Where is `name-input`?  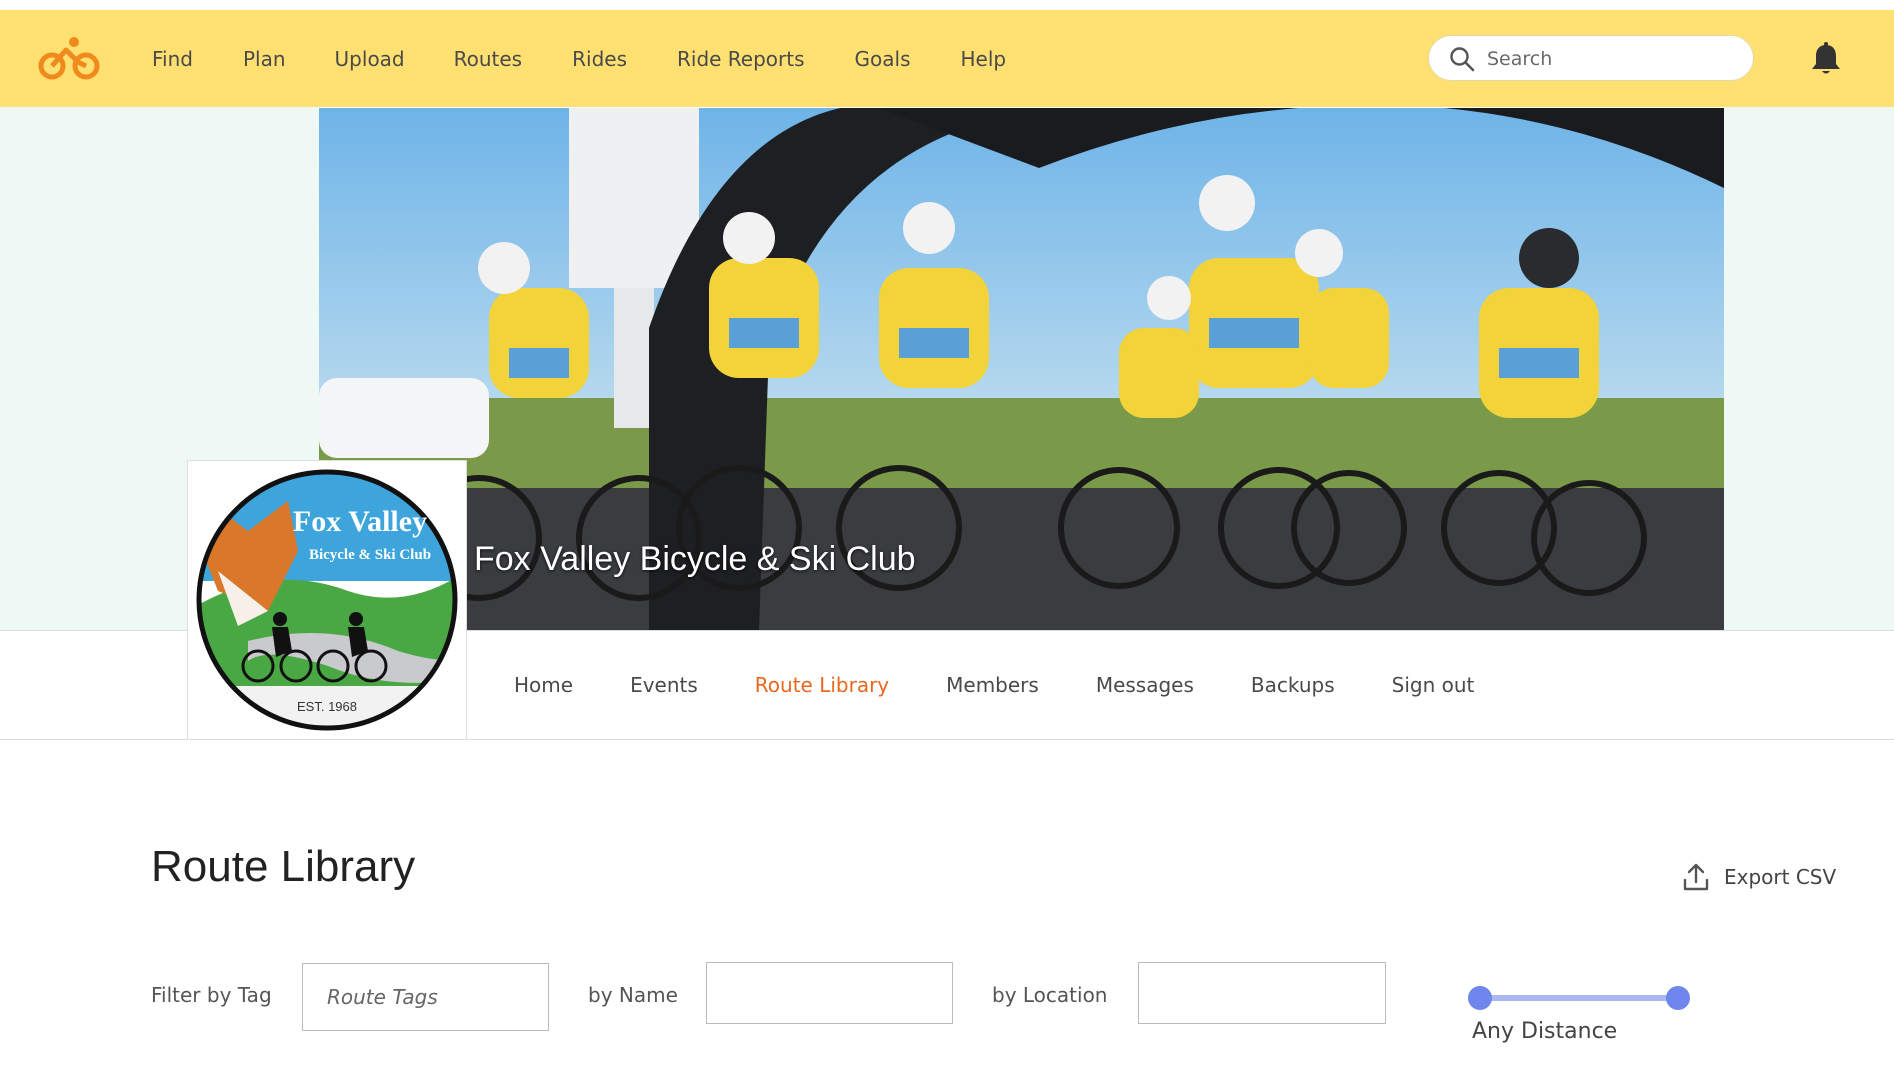
name-input is located at coordinates (829, 993).